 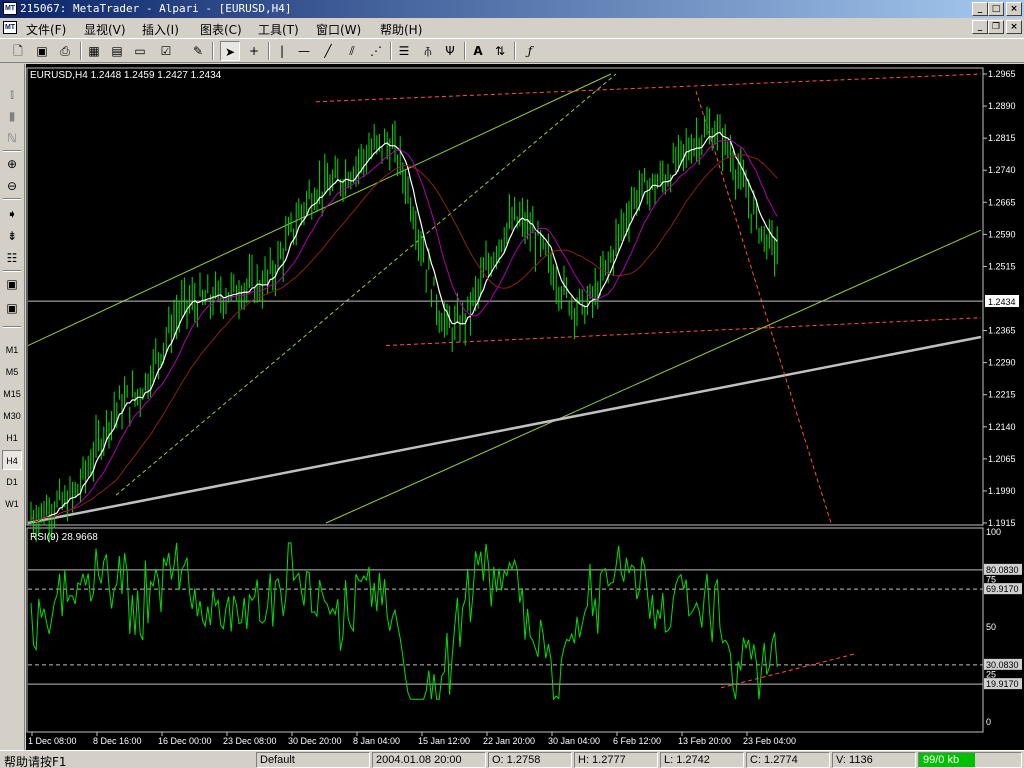 I want to click on projection-line, so click(x=763, y=307).